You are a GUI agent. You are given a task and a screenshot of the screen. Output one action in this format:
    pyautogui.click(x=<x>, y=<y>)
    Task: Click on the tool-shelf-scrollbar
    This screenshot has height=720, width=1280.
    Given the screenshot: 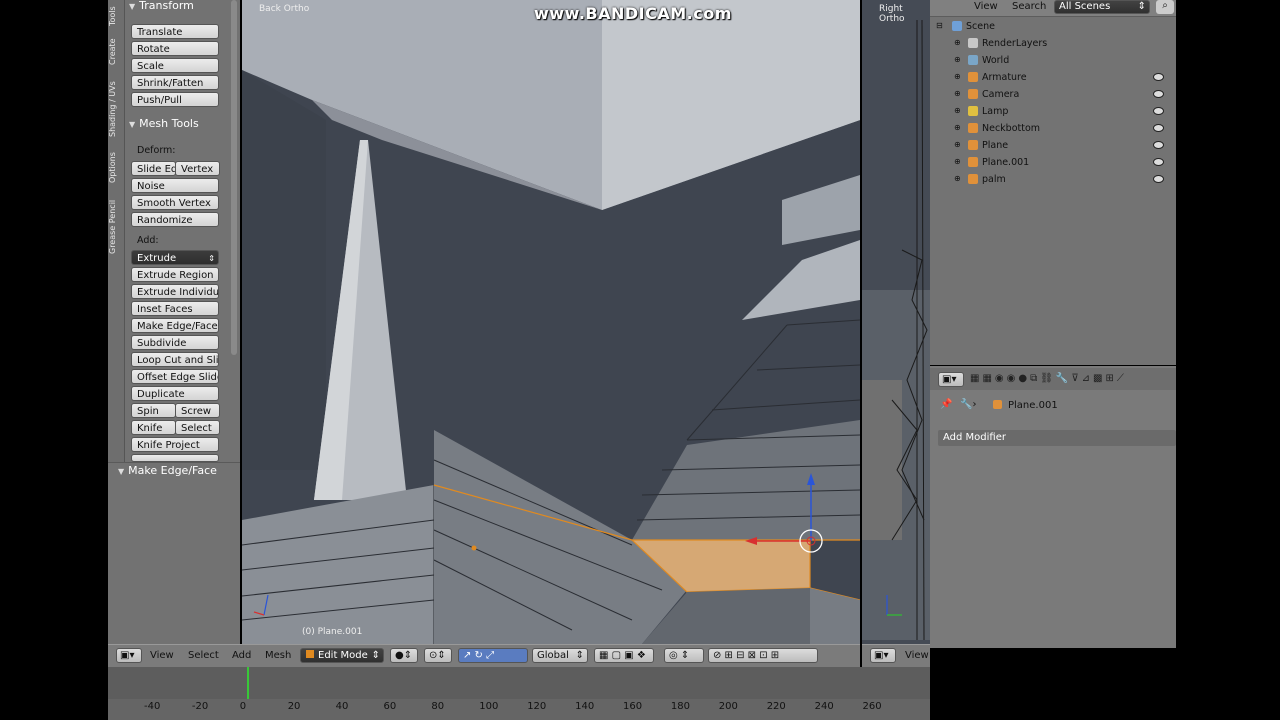 What is the action you would take?
    pyautogui.click(x=234, y=177)
    